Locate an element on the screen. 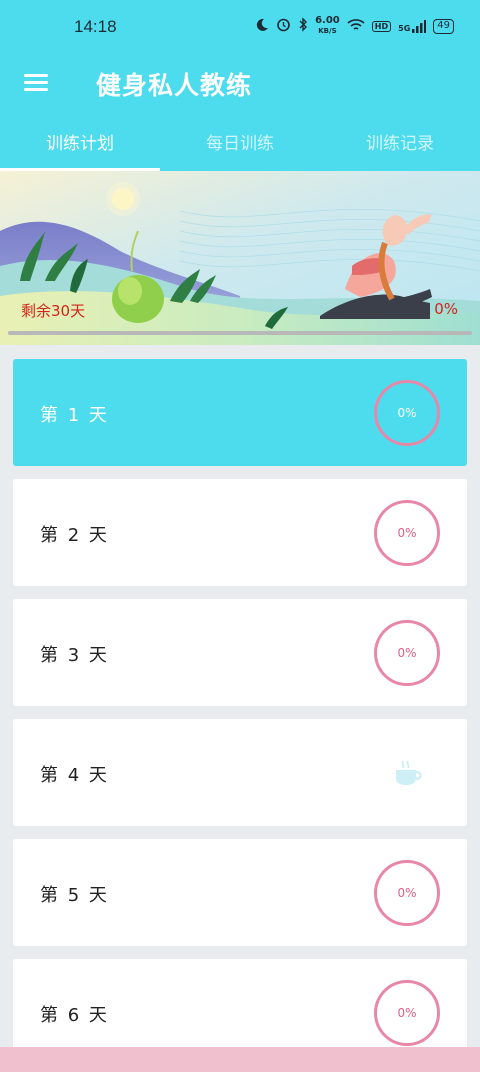 This screenshot has height=1072, width=480. network-speed: 6.00 KB/S is located at coordinates (327, 26).